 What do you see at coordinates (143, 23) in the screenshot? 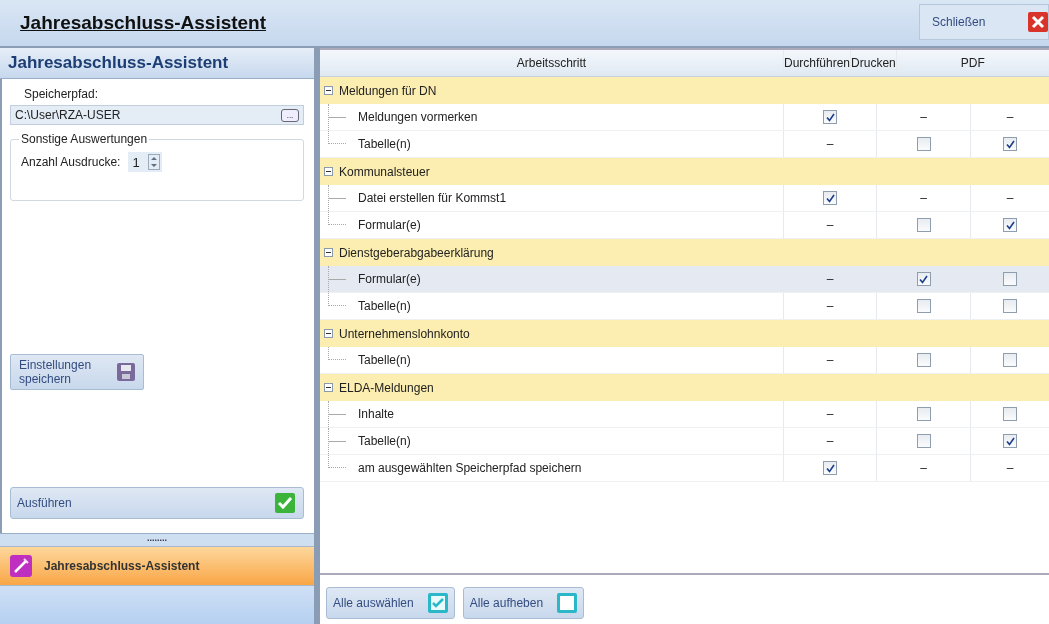
I see `window-title: Jahresabschluss-Assistent` at bounding box center [143, 23].